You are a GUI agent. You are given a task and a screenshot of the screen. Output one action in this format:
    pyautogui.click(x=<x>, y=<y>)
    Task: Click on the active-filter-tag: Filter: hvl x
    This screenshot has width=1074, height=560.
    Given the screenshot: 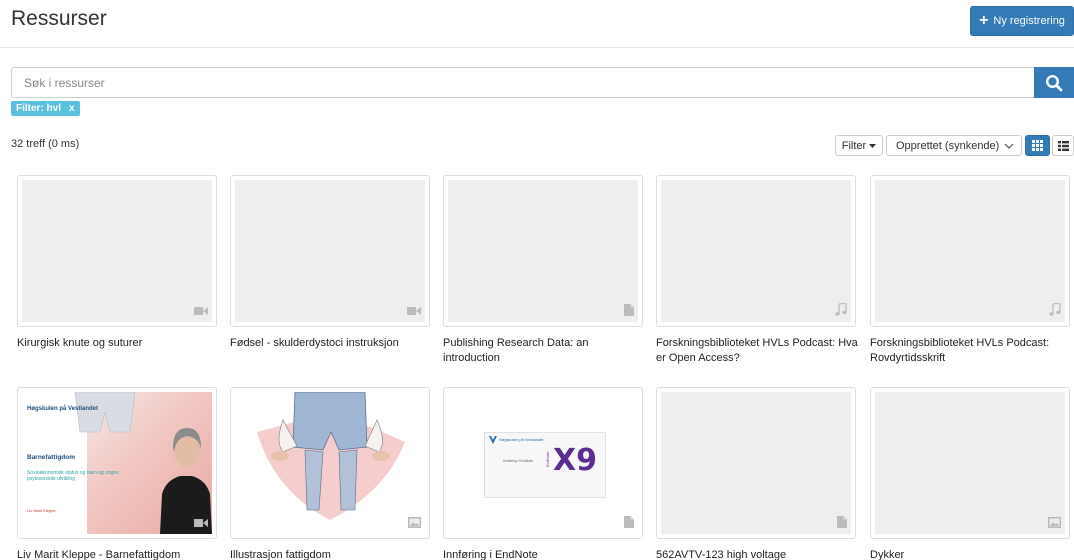 What is the action you would take?
    pyautogui.click(x=45, y=108)
    